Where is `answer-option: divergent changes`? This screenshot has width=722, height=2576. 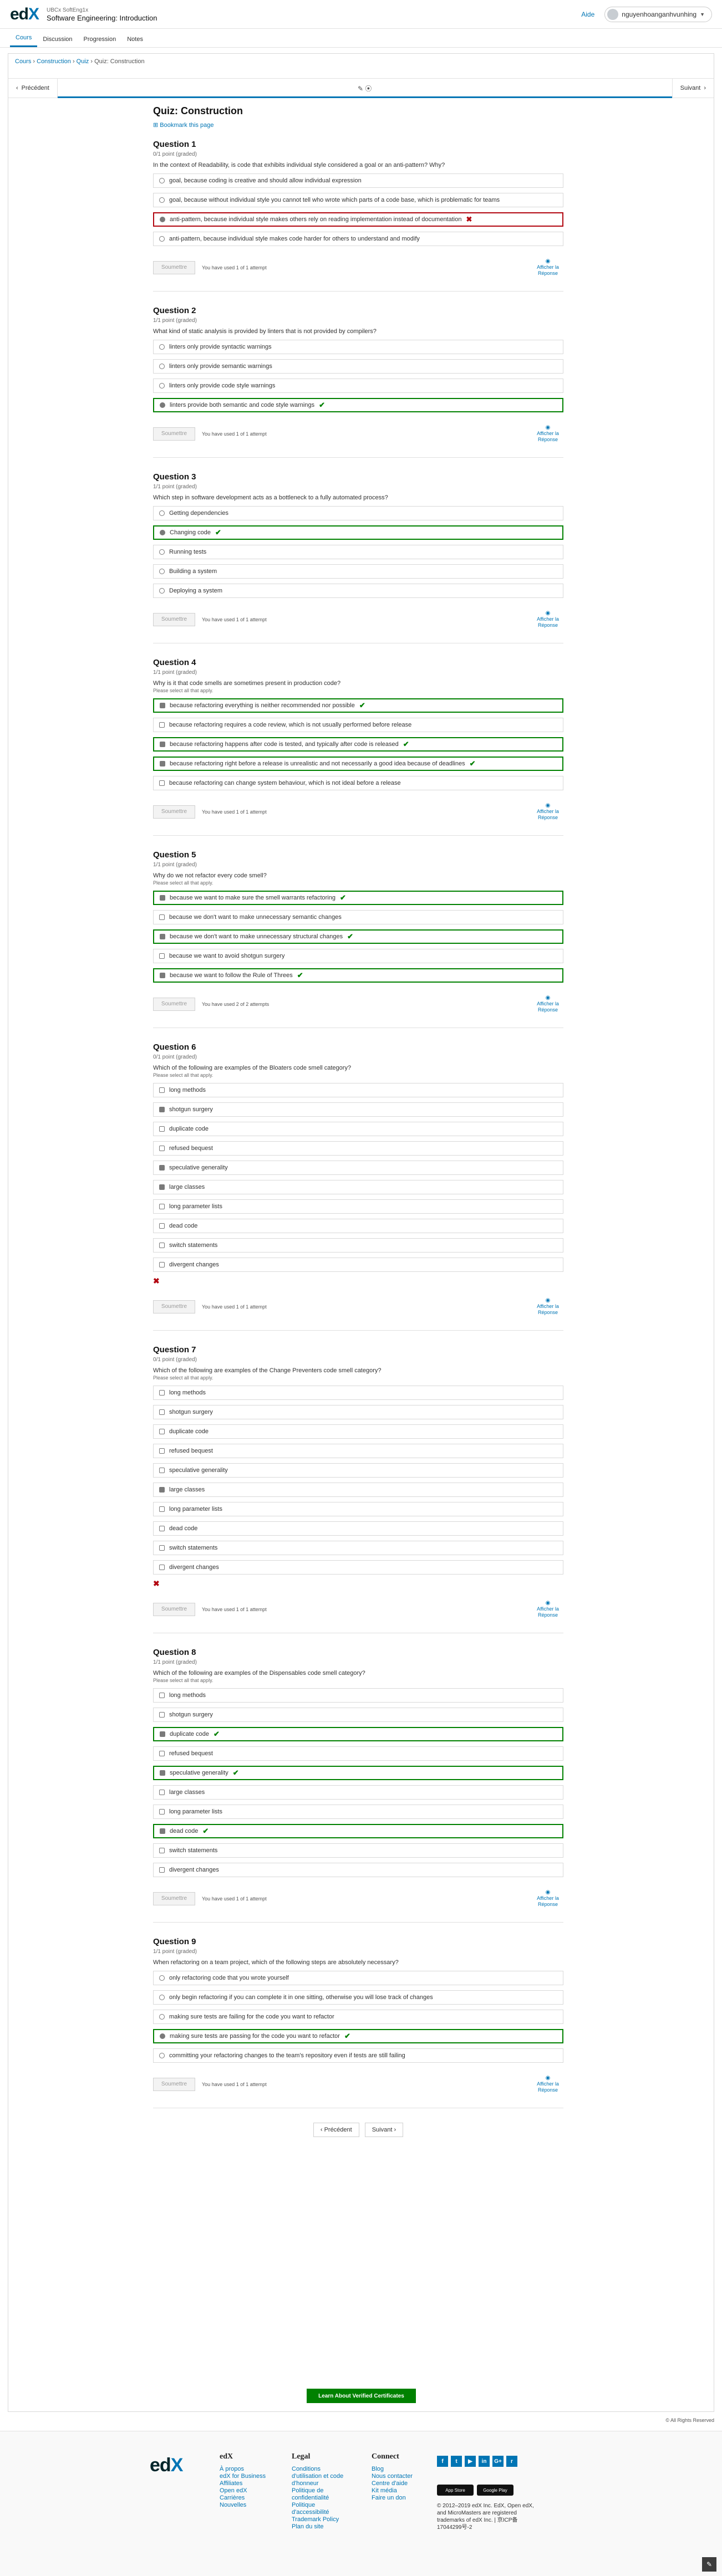 answer-option: divergent changes is located at coordinates (358, 1567).